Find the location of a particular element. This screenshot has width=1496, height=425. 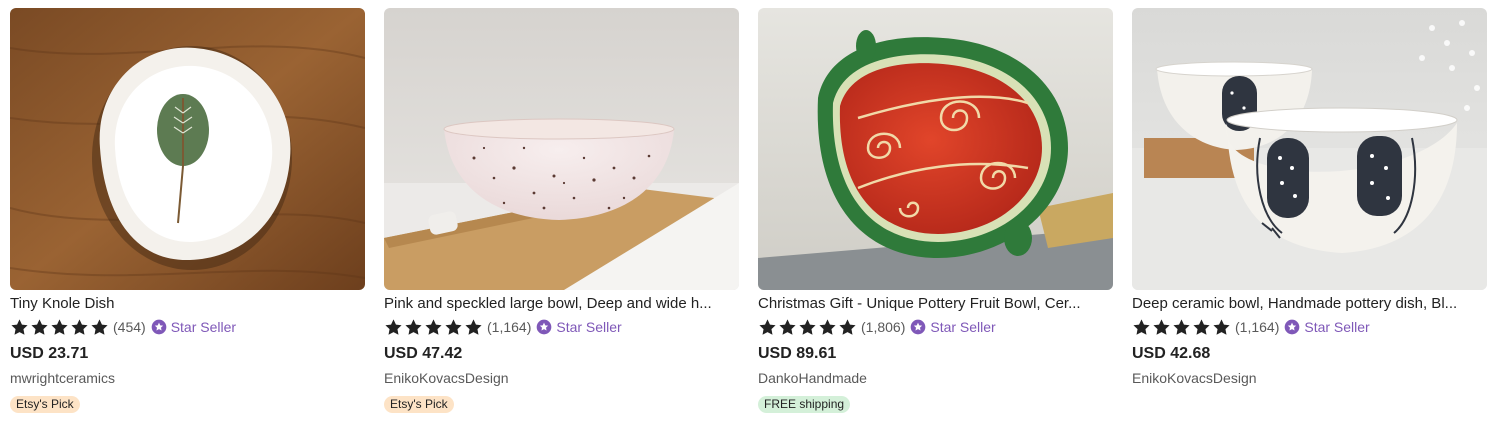

rating-row: (454) Star Seller is located at coordinates (187, 327).